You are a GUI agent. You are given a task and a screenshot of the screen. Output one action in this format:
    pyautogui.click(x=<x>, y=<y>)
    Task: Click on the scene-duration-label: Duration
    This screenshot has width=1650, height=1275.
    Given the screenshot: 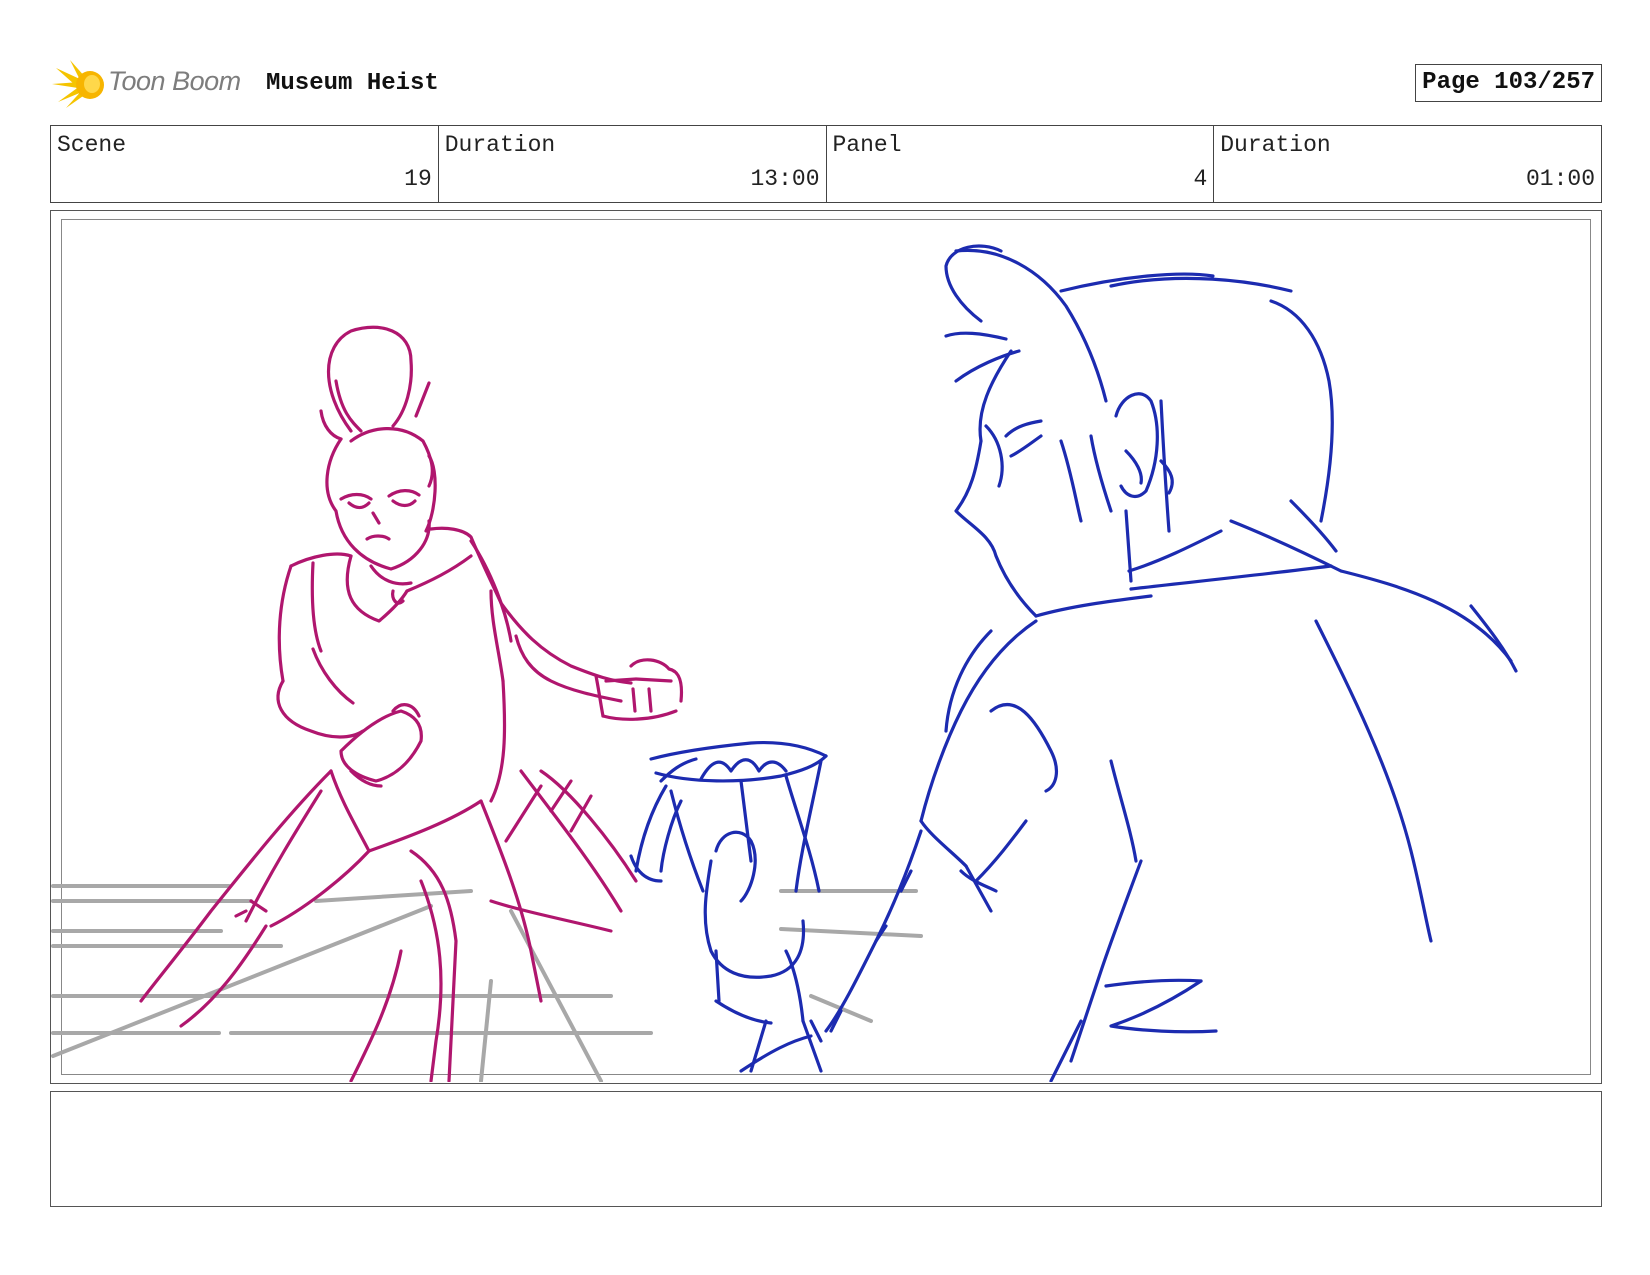 What is the action you would take?
    pyautogui.click(x=500, y=145)
    